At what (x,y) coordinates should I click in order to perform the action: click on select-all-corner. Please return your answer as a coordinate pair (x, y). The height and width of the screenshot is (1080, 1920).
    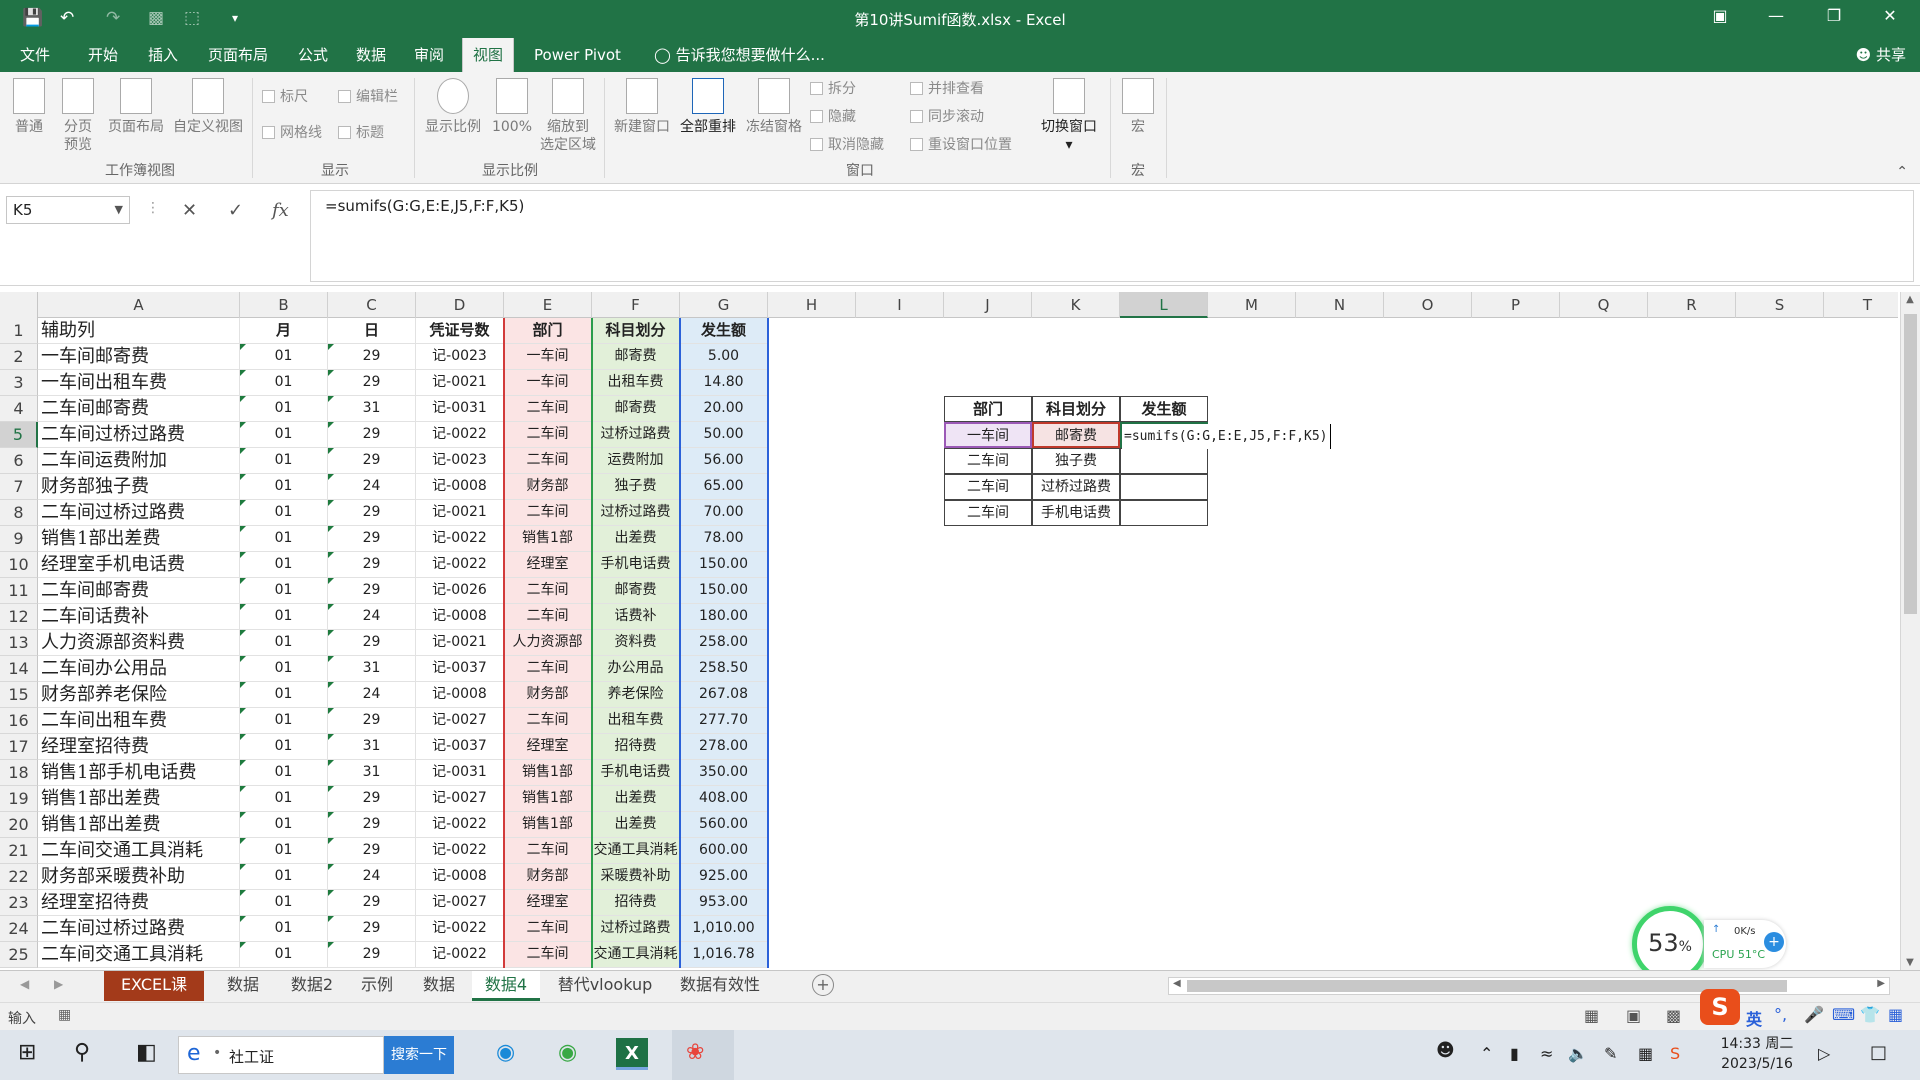
    Looking at the image, I should click on (19, 305).